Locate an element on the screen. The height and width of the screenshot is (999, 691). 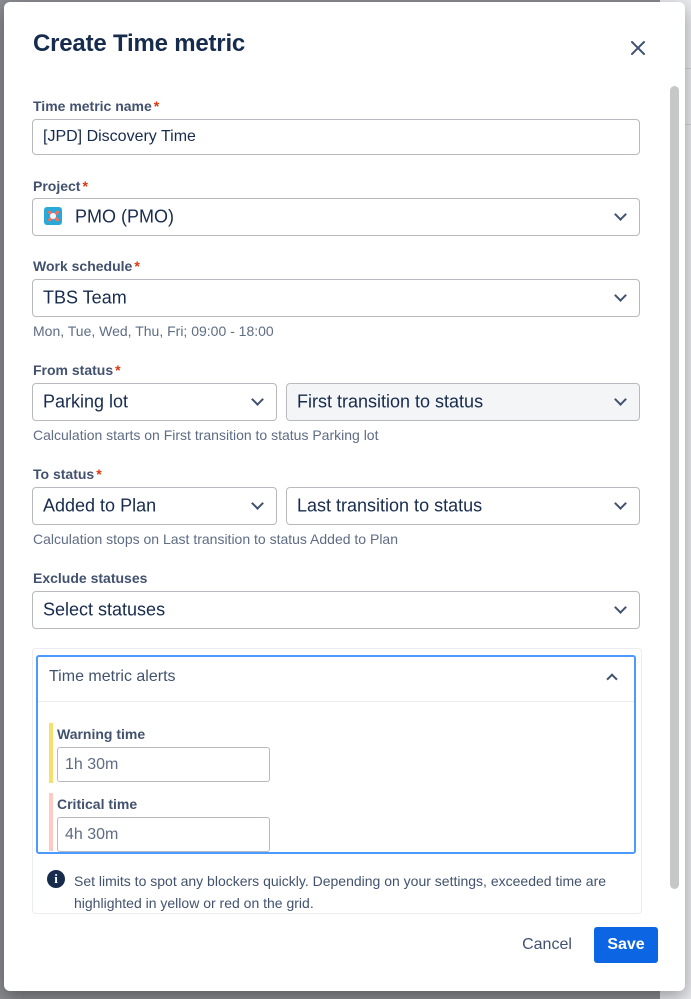
project-select: PMO (PMO) is located at coordinates (336, 217).